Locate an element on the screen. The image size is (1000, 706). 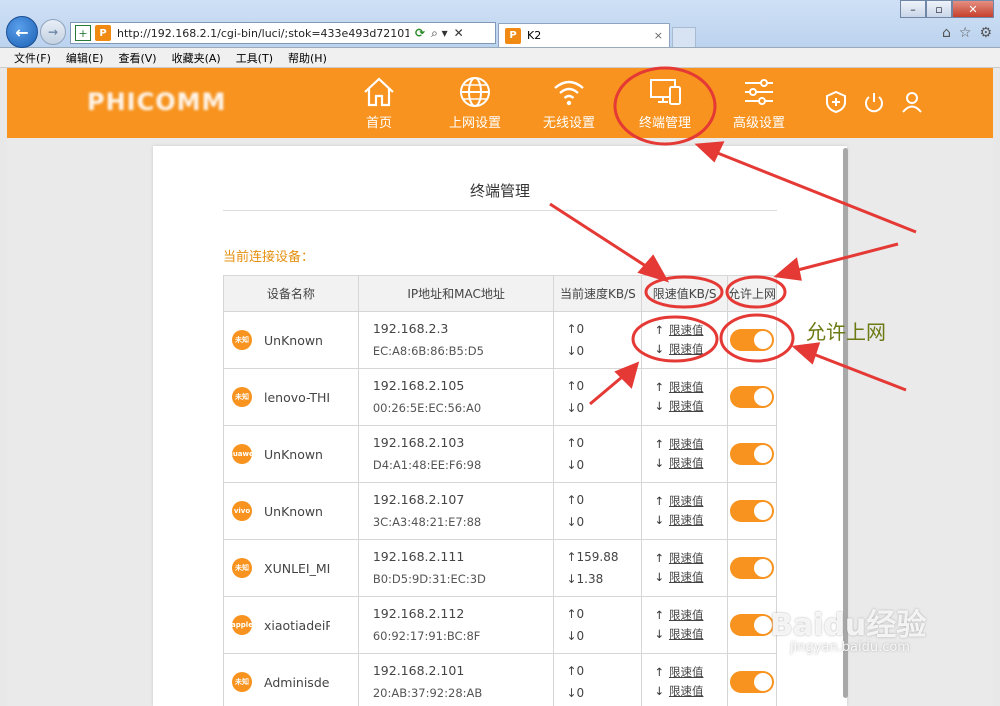
site-favicon: P is located at coordinates (103, 33).